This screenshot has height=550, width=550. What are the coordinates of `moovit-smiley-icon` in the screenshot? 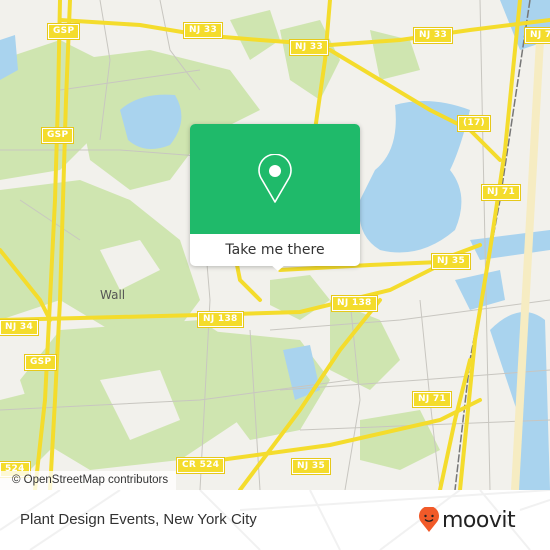 It's located at (429, 519).